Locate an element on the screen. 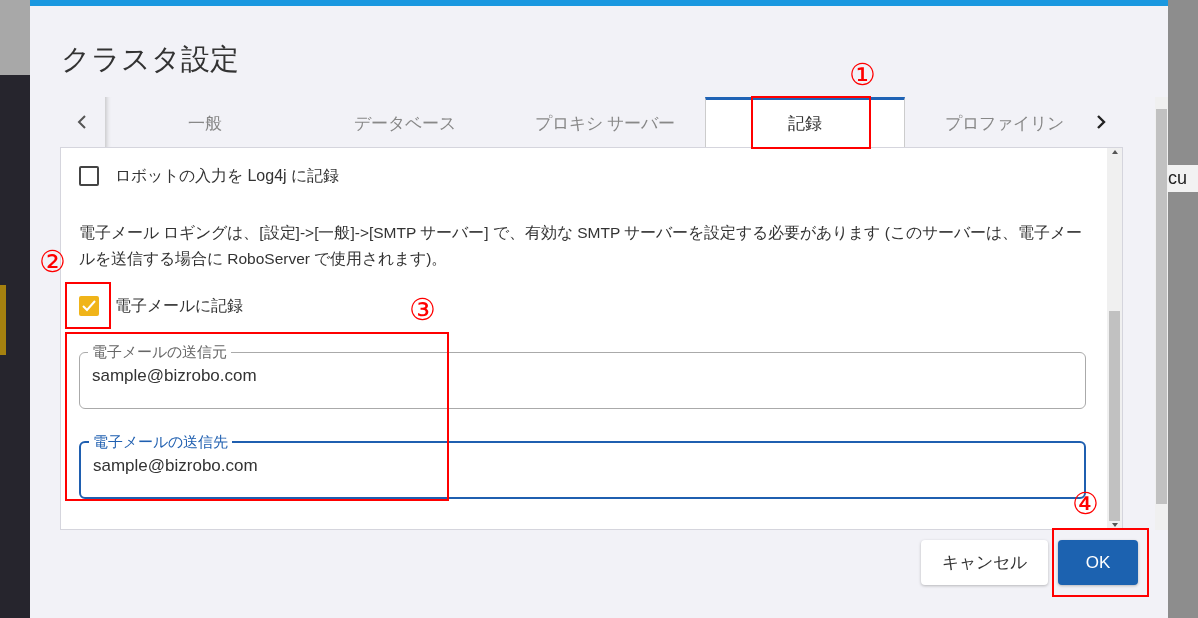  ok-button: OK is located at coordinates (1098, 562).